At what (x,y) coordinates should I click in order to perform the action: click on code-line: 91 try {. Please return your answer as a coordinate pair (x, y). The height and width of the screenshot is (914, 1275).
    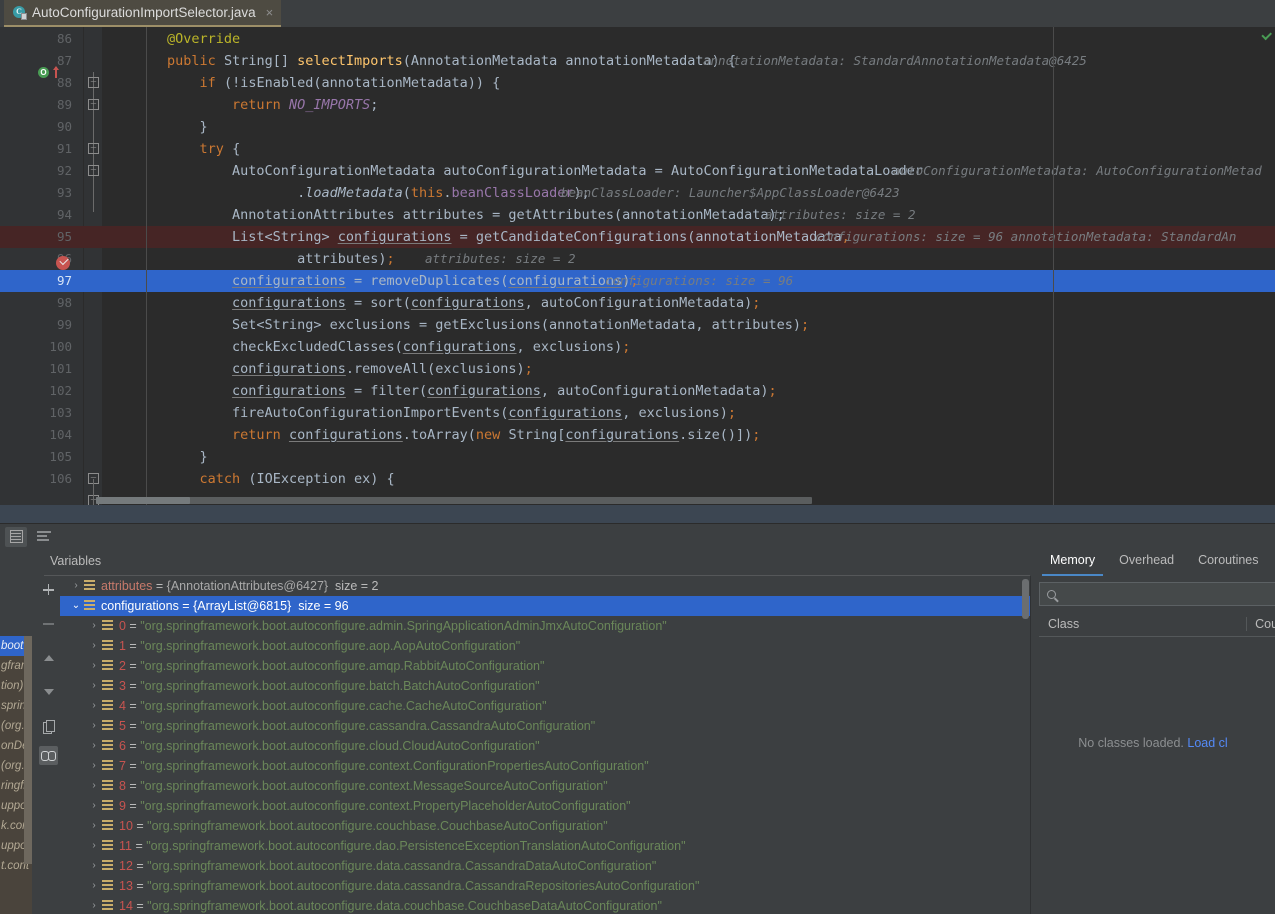
    Looking at the image, I should click on (637, 149).